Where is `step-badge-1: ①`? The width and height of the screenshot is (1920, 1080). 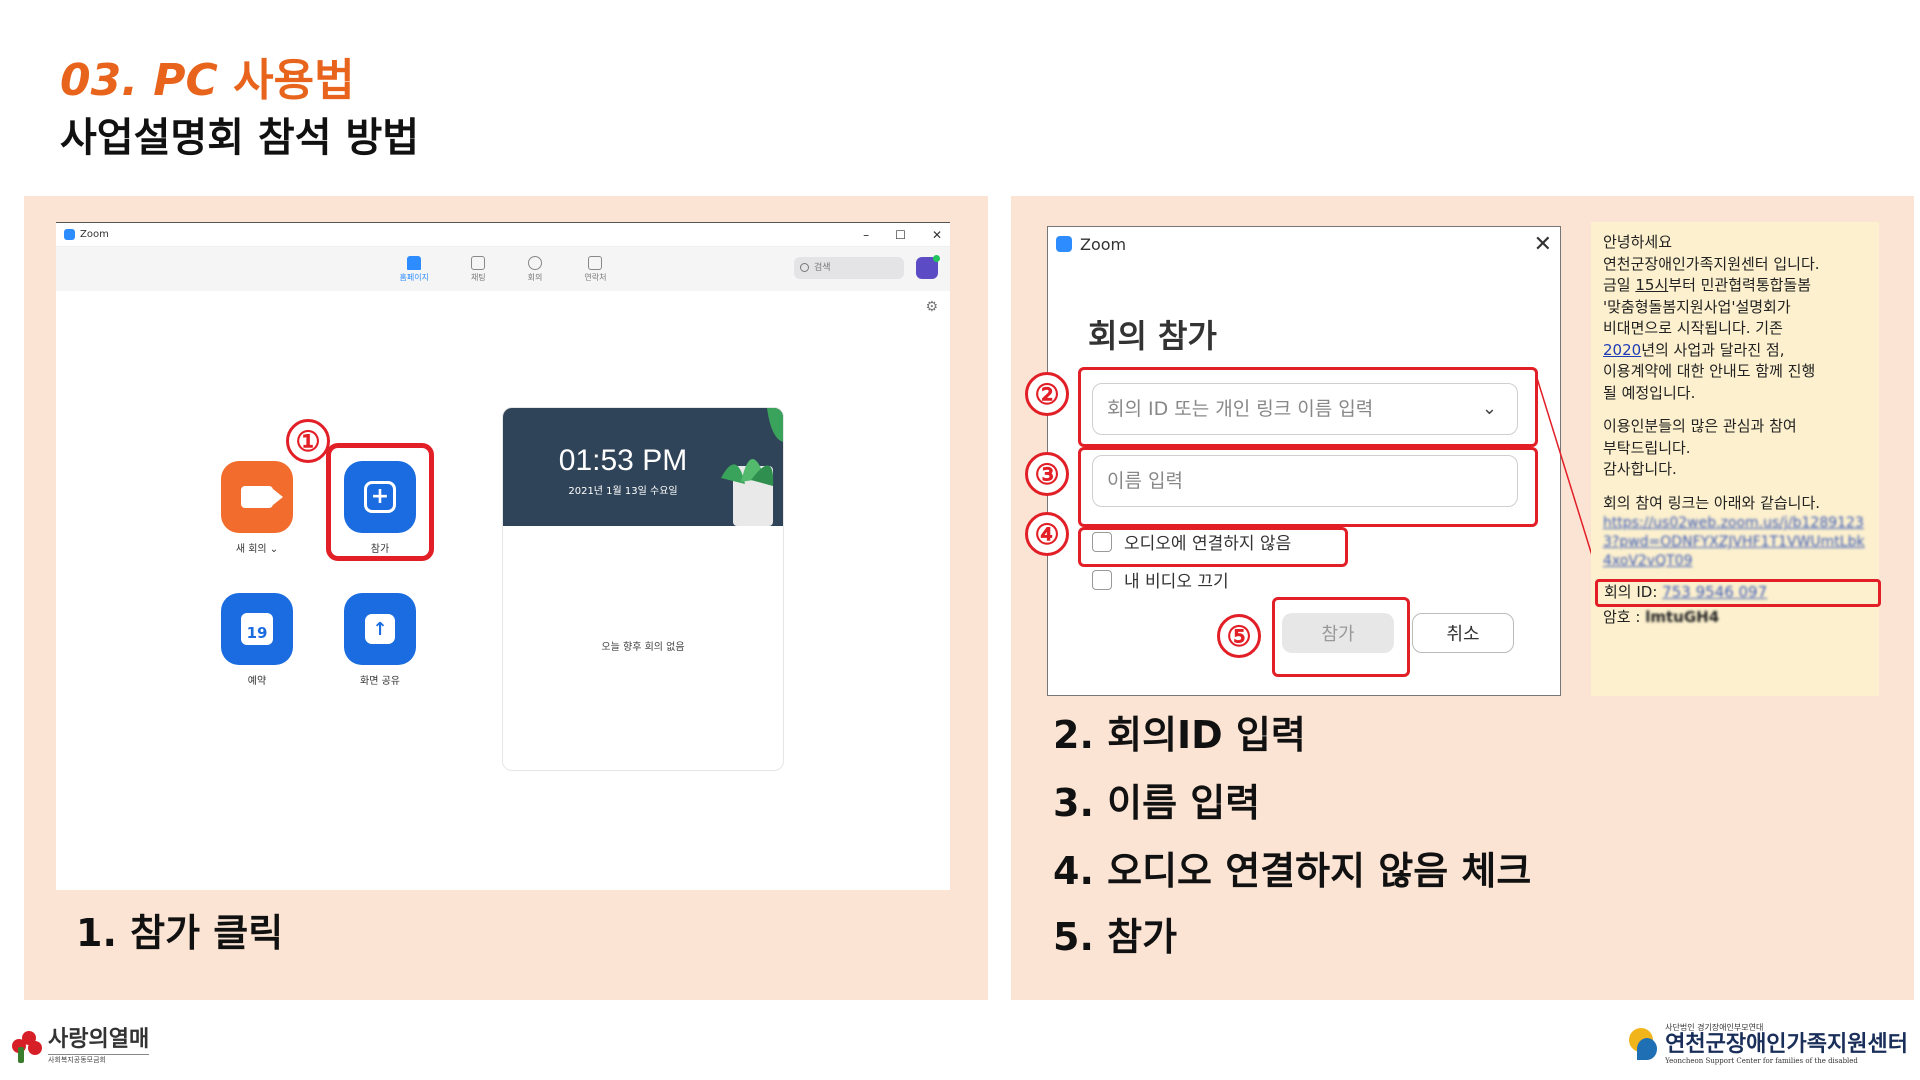
step-badge-1: ① is located at coordinates (308, 441).